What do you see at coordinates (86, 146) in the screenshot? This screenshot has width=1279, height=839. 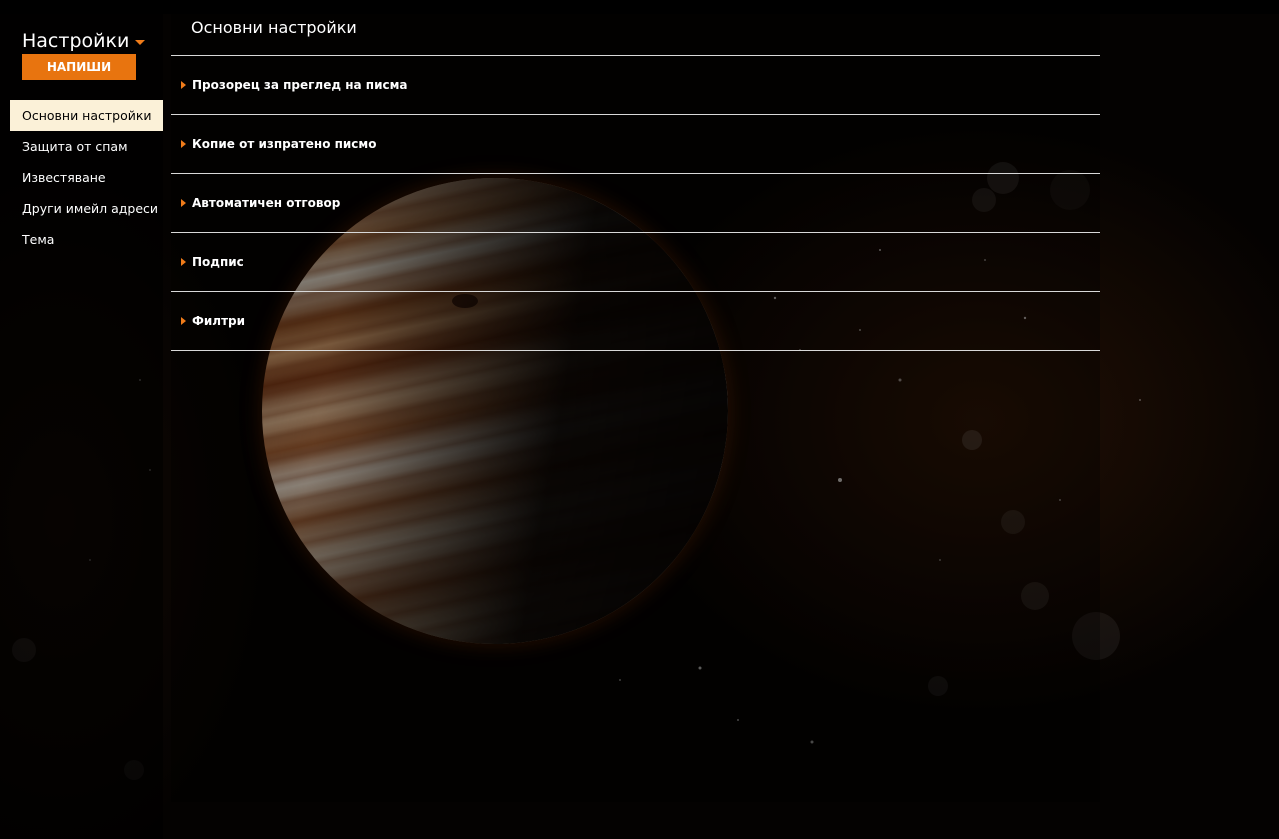 I see `sidebar-item-spam-protection: Защита от спам` at bounding box center [86, 146].